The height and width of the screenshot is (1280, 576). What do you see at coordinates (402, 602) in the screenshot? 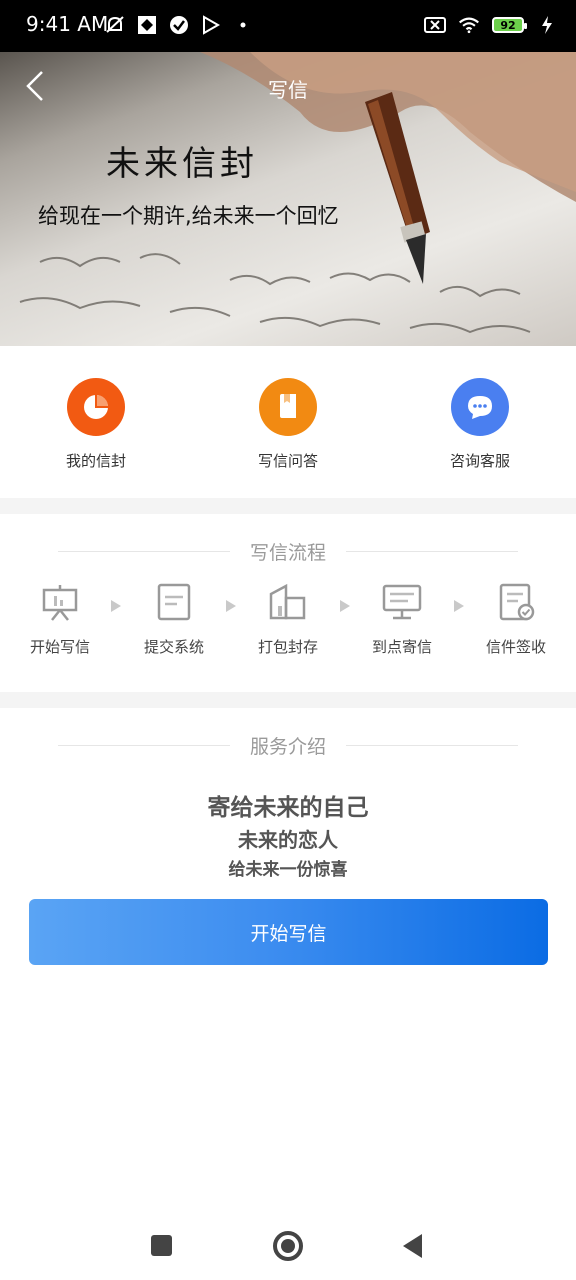
I see `monitor-icon` at bounding box center [402, 602].